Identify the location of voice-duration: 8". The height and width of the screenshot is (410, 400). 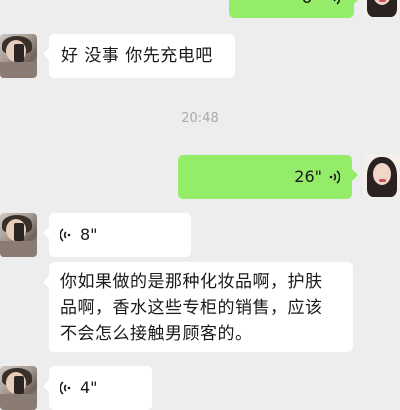
(89, 234).